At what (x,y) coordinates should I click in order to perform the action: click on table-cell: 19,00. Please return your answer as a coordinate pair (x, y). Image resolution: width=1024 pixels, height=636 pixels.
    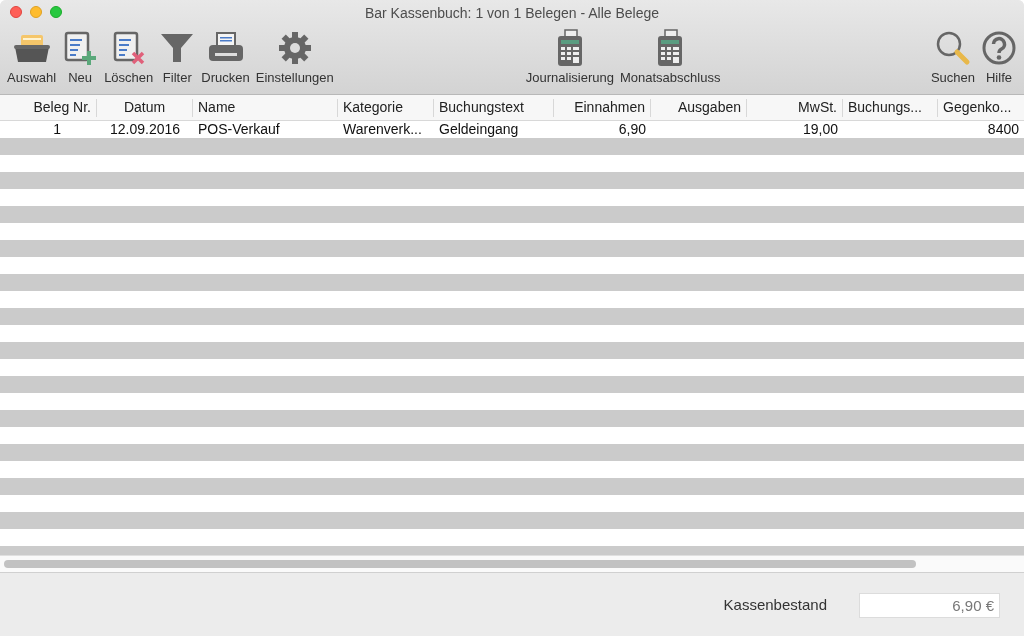
    Looking at the image, I should click on (820, 129).